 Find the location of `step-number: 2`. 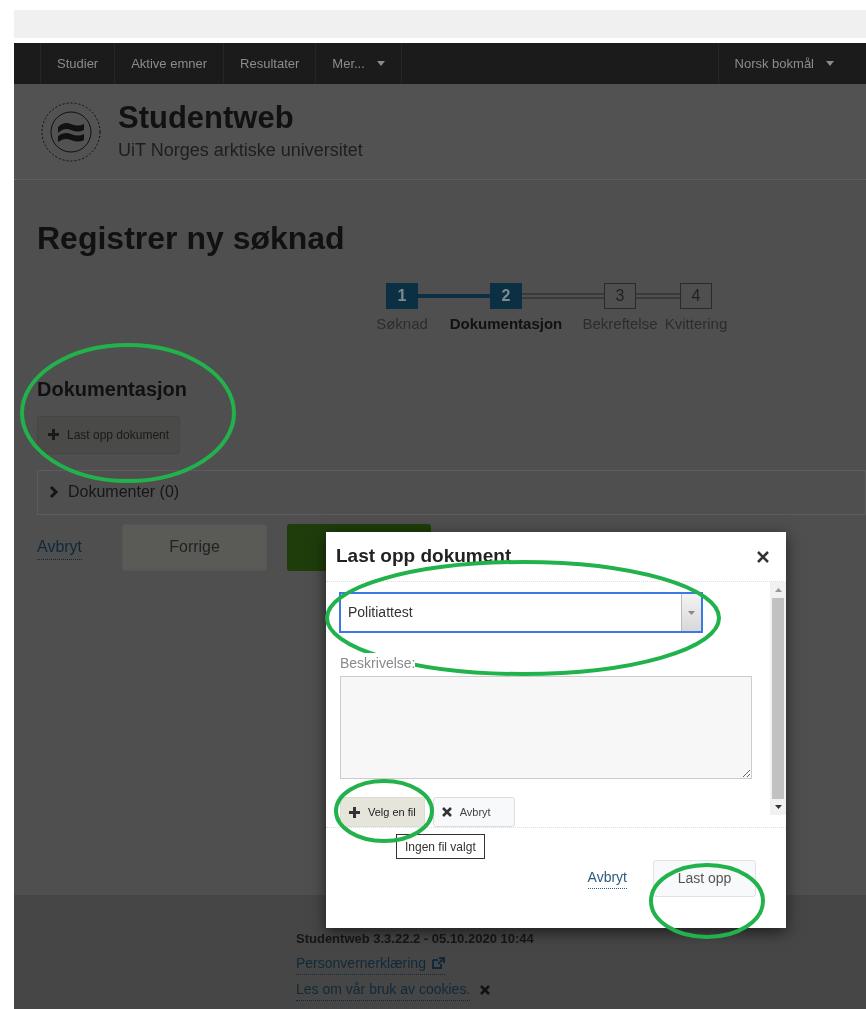

step-number: 2 is located at coordinates (506, 296).